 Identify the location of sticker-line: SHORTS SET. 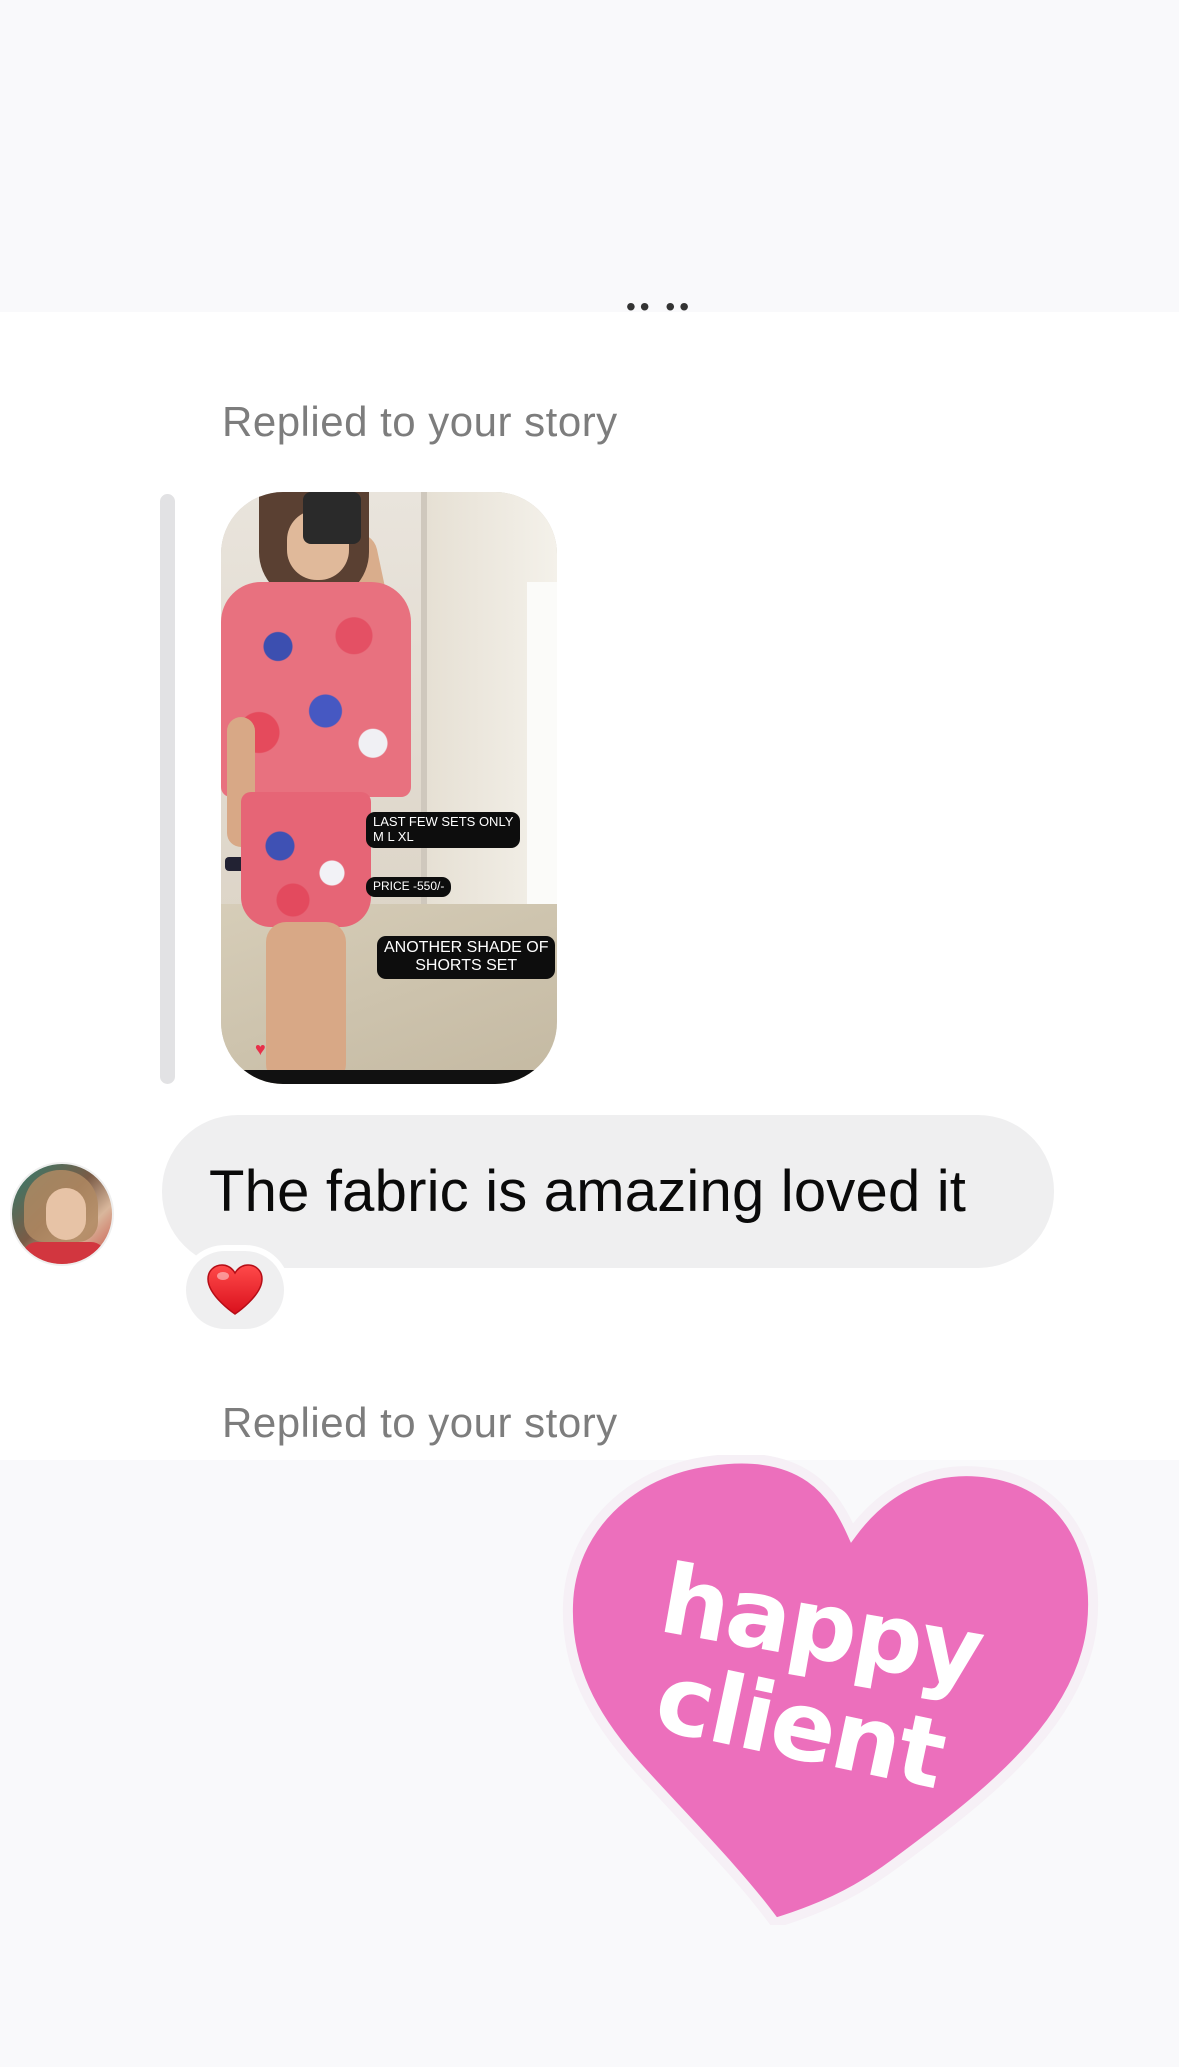
(466, 966).